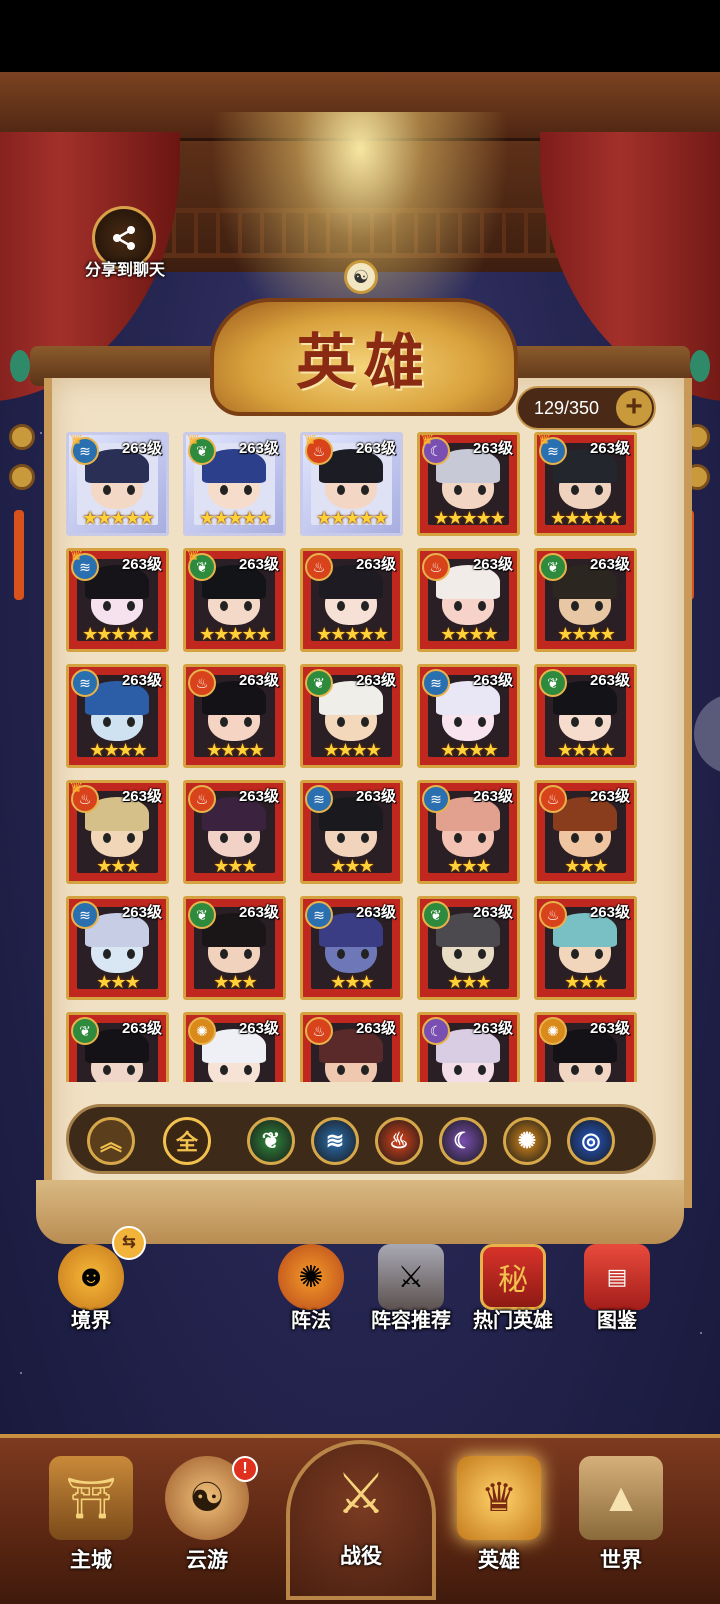  I want to click on tassel-left, so click(19, 555).